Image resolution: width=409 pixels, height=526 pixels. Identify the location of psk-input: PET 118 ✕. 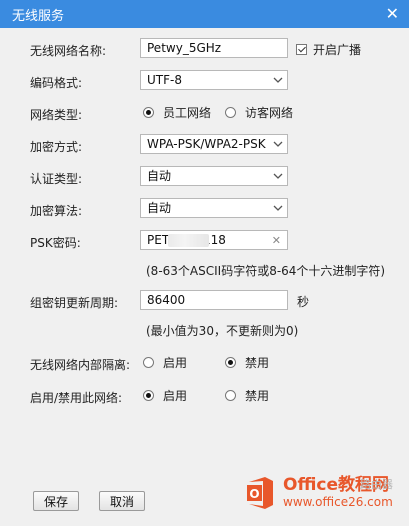
(214, 240).